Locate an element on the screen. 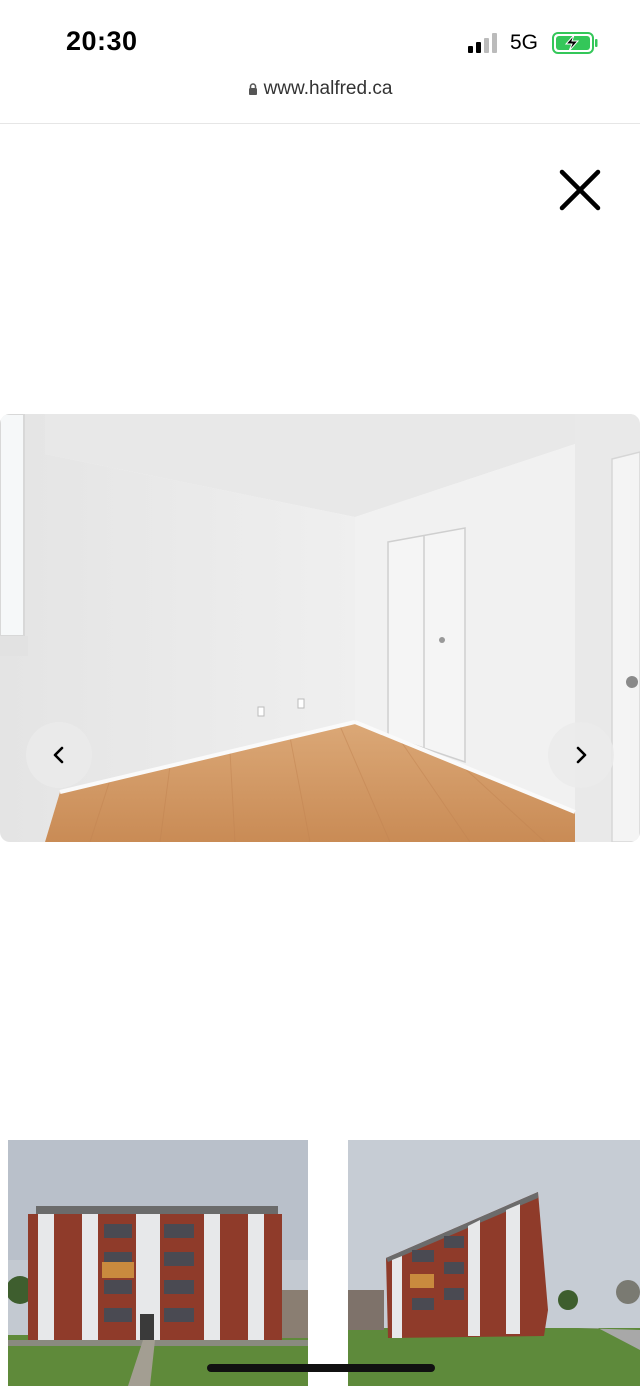  chevron-left-icon is located at coordinates (58, 755).